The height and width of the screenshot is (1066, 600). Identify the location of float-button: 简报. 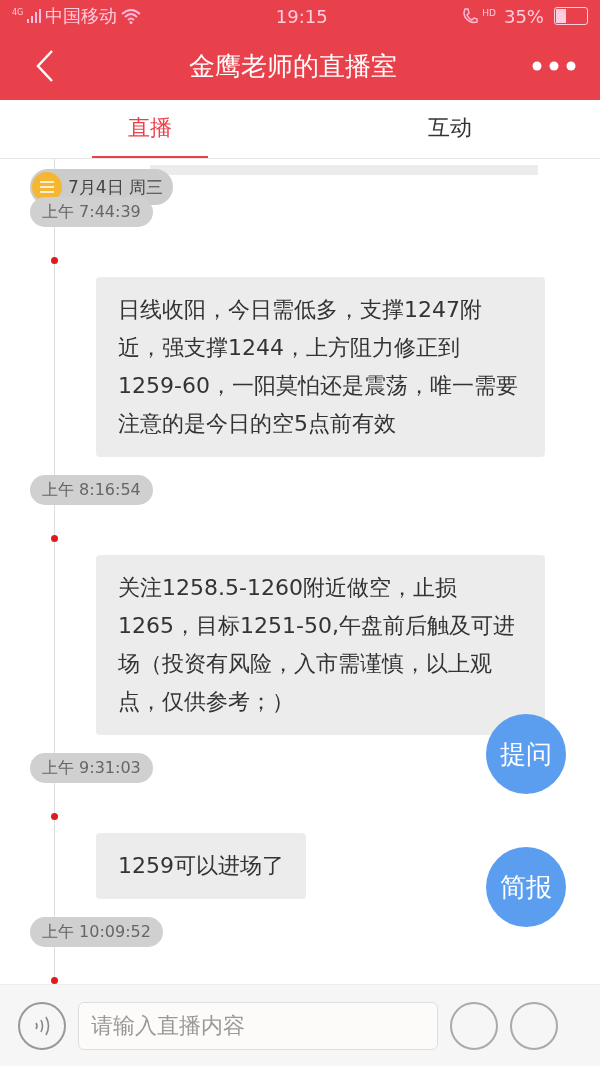
(526, 887).